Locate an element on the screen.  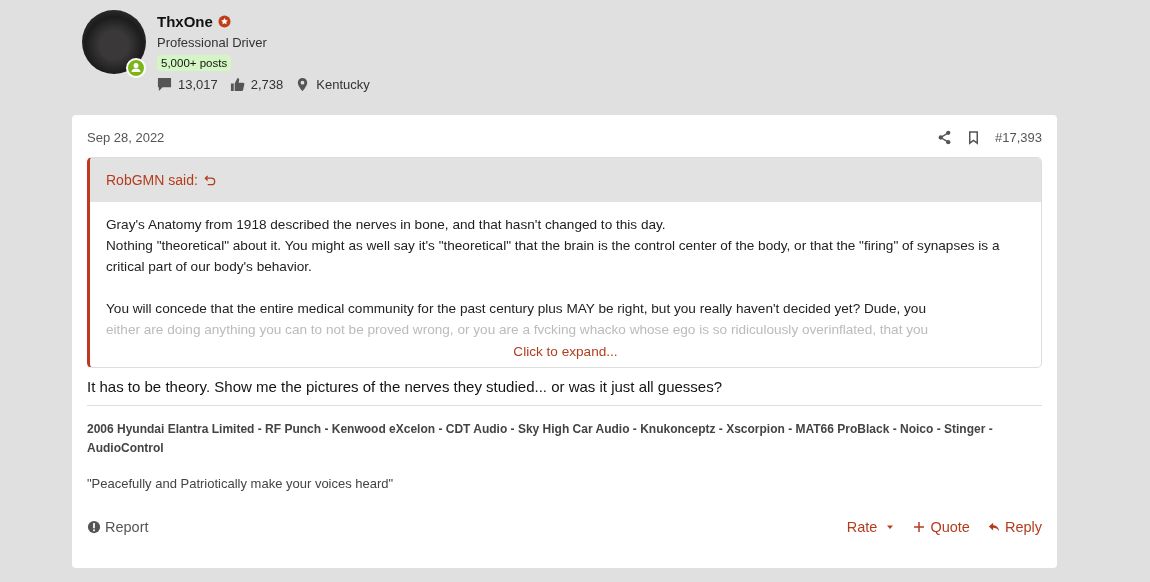
signature-text: 2006 Hyundai Elantra Limited - RF Punch - Kenwood eXcelon - CDT Audio - Sky High Car Audio - Knukonceptz - Xscorpion - MAT66 ProBlack - Noico - Stinger - AudioControl is located at coordinates (540, 439).